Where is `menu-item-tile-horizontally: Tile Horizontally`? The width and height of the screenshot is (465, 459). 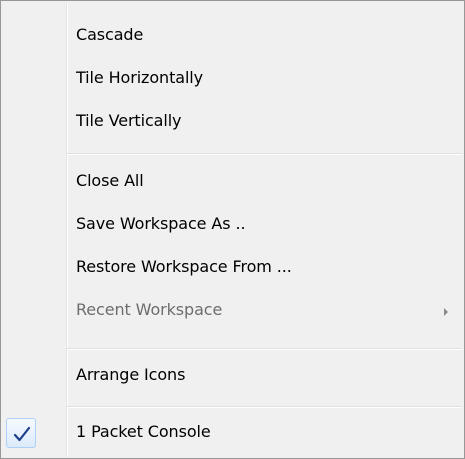 menu-item-tile-horizontally: Tile Horizontally is located at coordinates (232, 81).